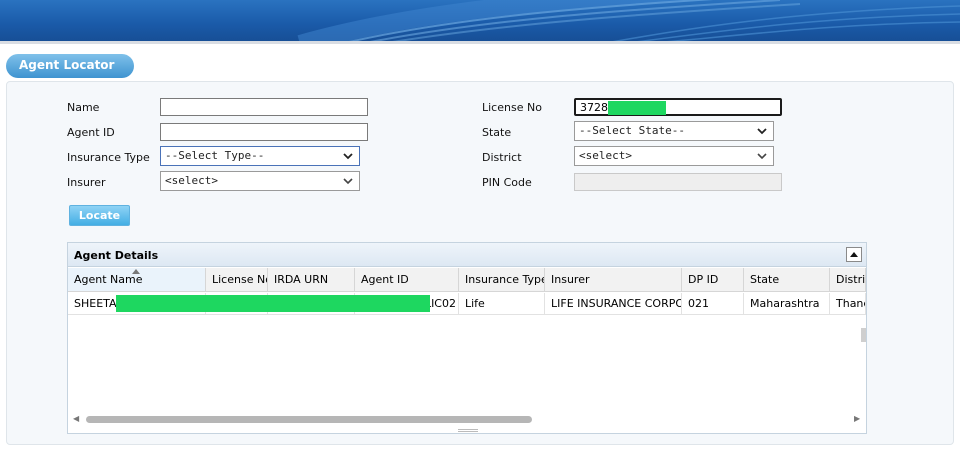 The image size is (960, 454). What do you see at coordinates (83, 107) in the screenshot?
I see `name-label: Name` at bounding box center [83, 107].